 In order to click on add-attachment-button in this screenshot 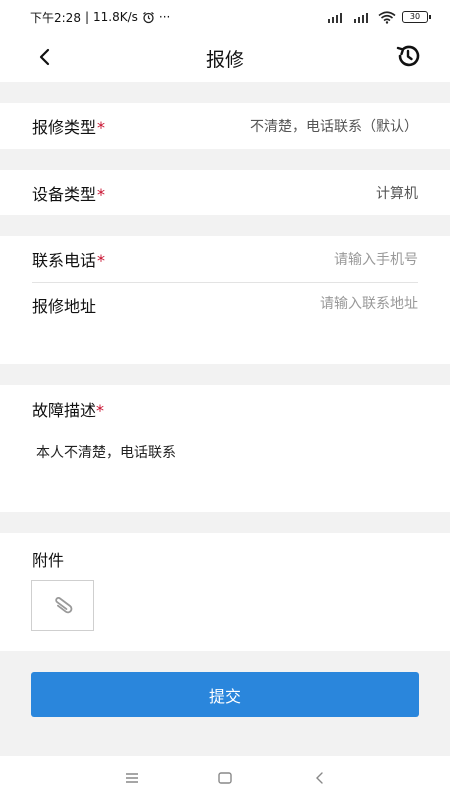, I will do `click(62, 605)`.